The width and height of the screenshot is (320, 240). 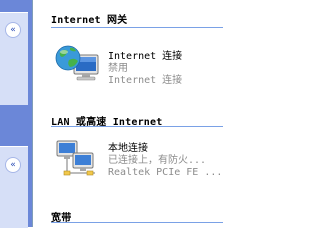 I want to click on connection-details: Internet 连接 禁用 Internet 连接, so click(x=145, y=69).